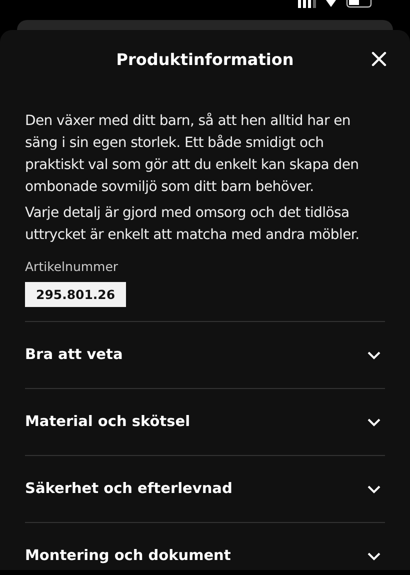 This screenshot has height=575, width=410. I want to click on accordion-section: Material och skötsel, so click(205, 421).